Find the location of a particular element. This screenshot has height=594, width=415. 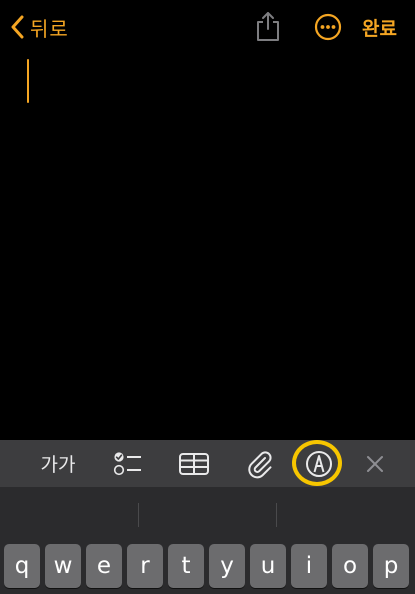

navigation-bar: 뒤로 완료 is located at coordinates (207, 28).